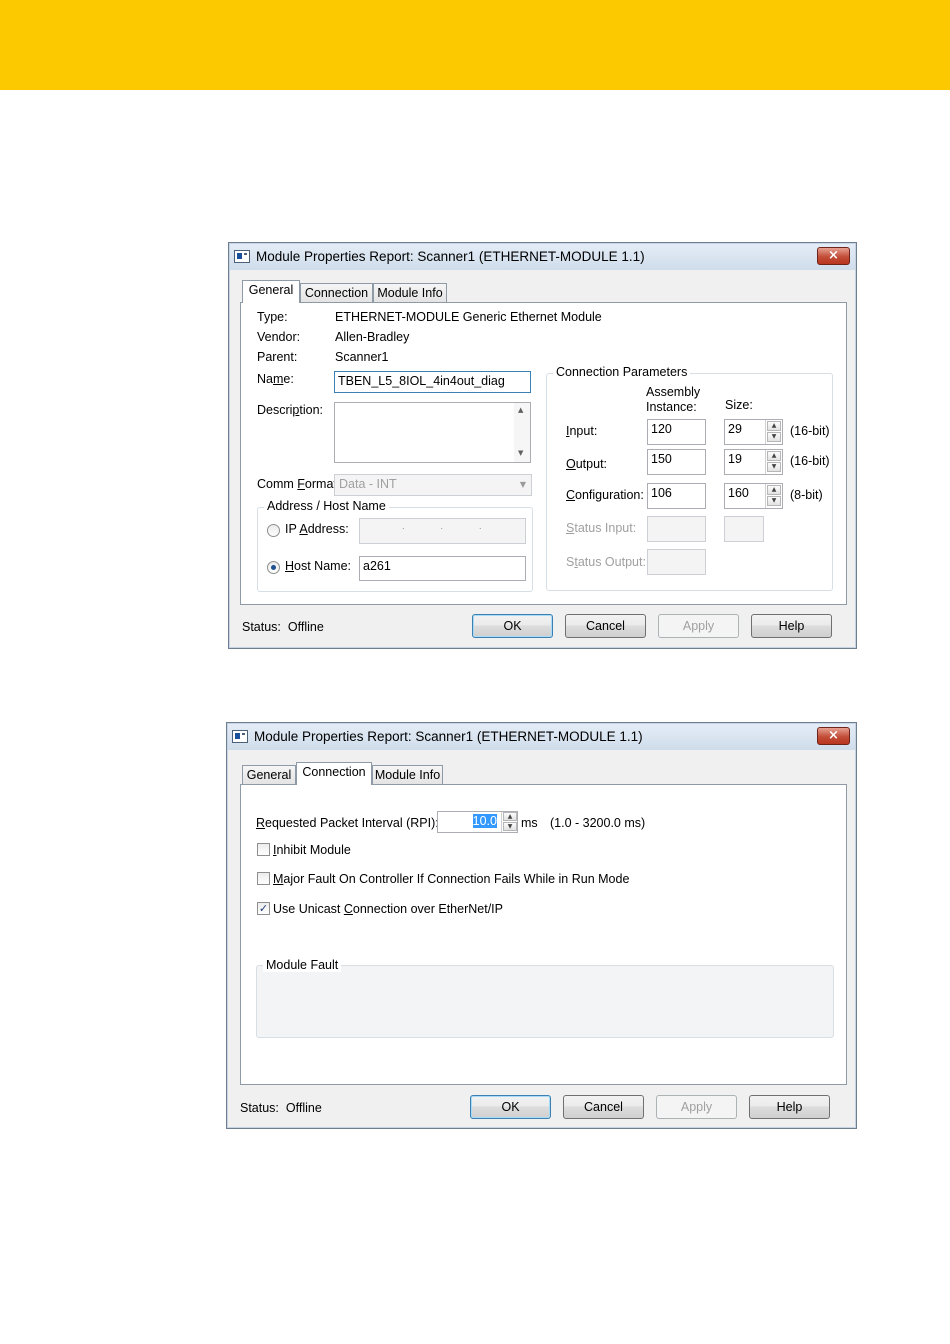  Describe the element at coordinates (676, 562) in the screenshot. I see `status-output-instance-field` at that location.